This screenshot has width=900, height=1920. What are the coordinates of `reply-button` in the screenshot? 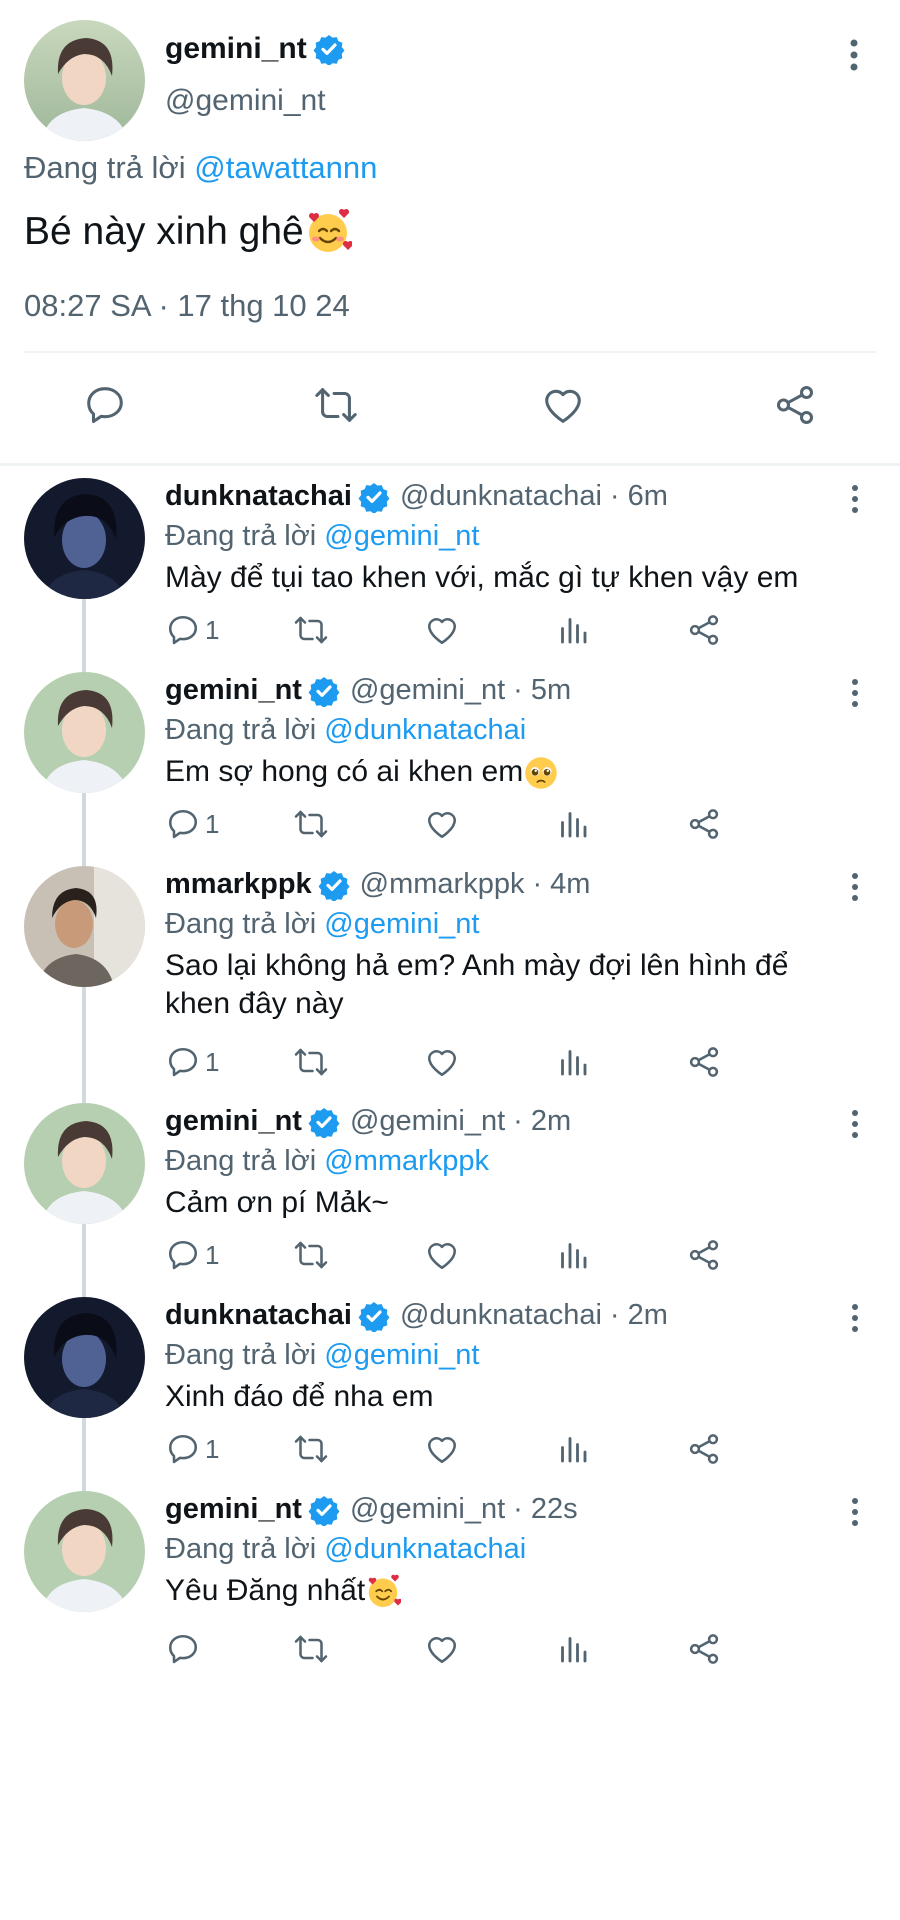 It's located at (185, 1649).